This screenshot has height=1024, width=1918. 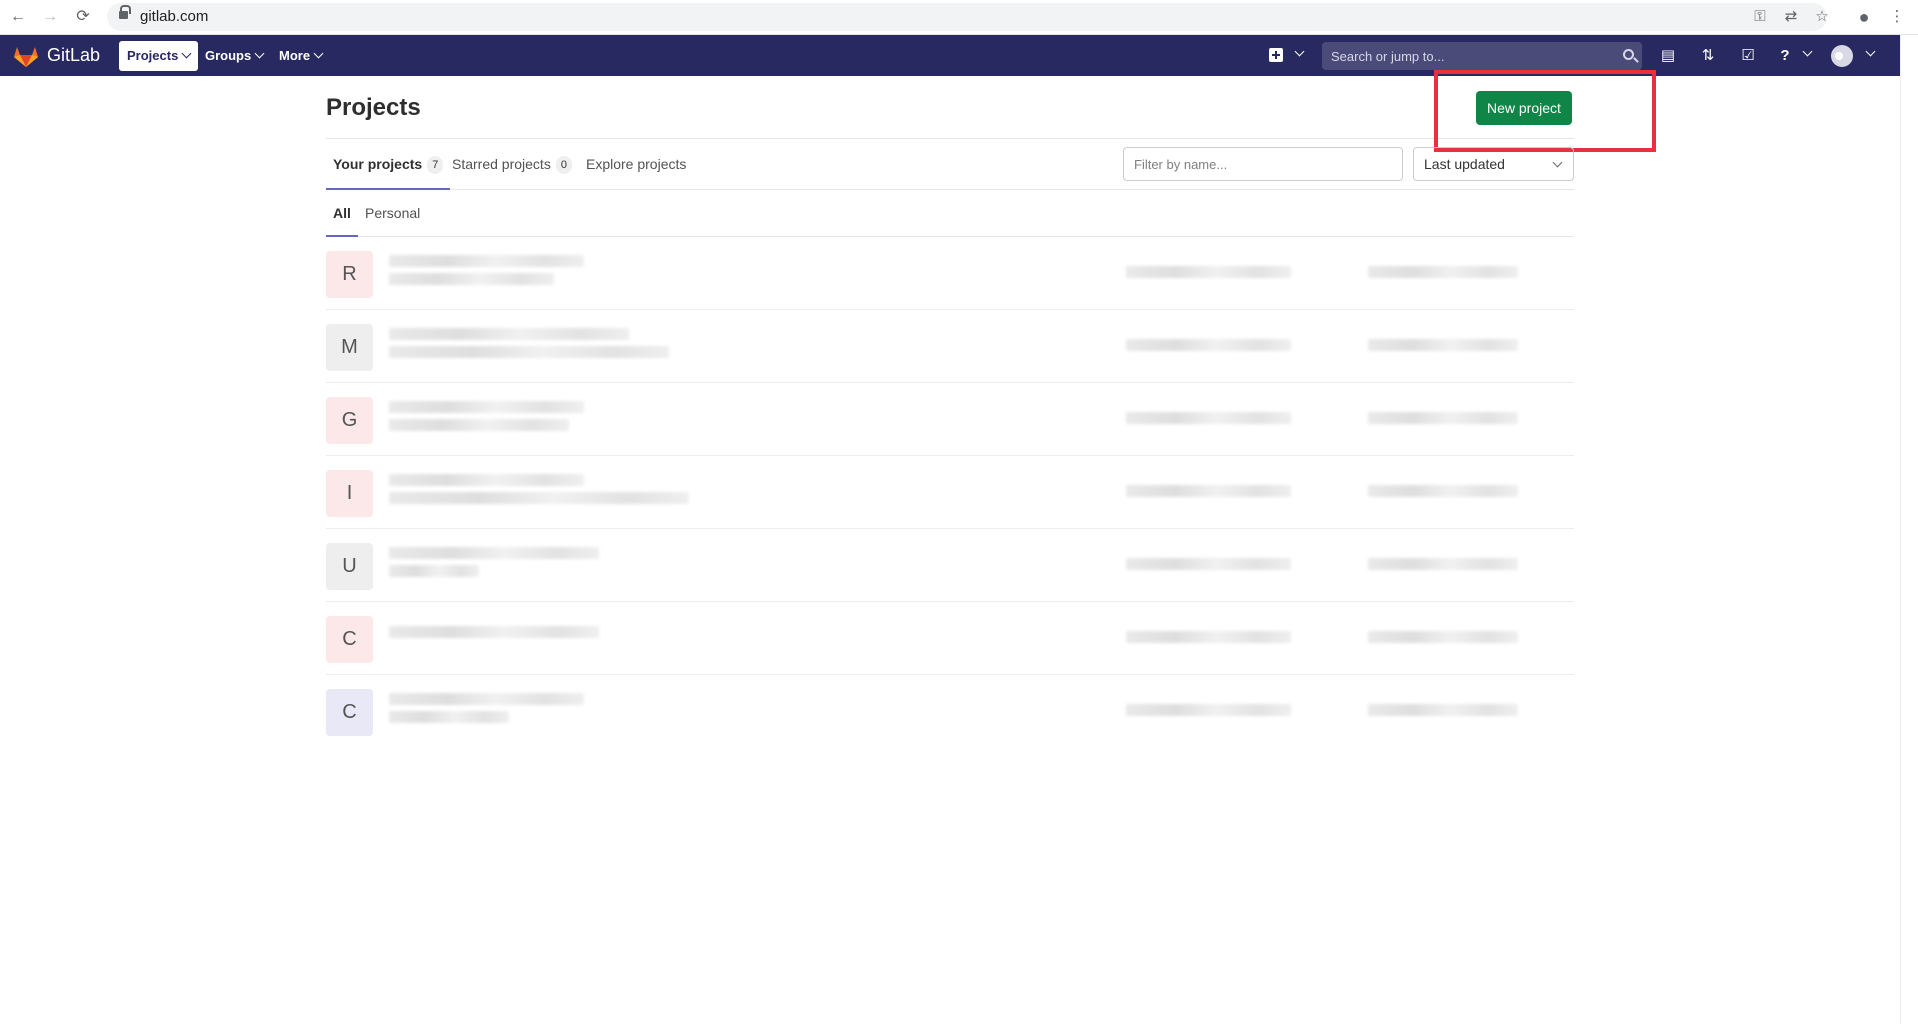 What do you see at coordinates (349, 493) in the screenshot?
I see `project-avatar: I` at bounding box center [349, 493].